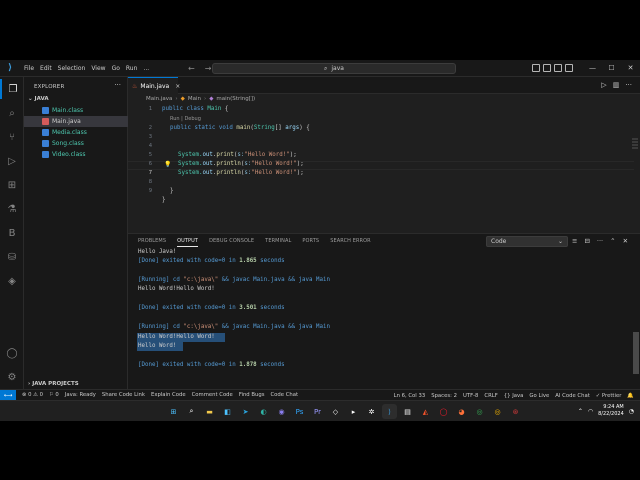  What do you see at coordinates (527, 241) in the screenshot?
I see `output-channel-select: Code ⌄` at bounding box center [527, 241].